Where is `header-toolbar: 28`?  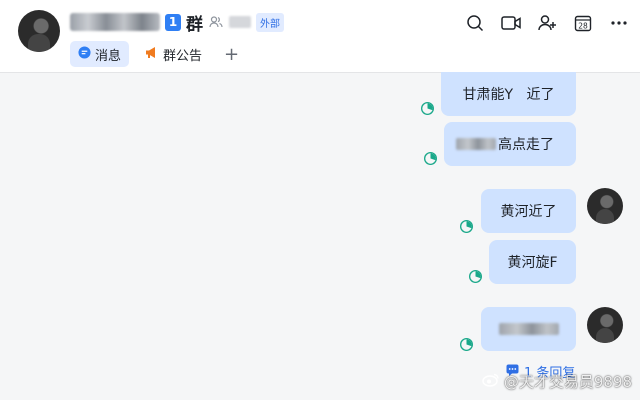 header-toolbar: 28 is located at coordinates (547, 23).